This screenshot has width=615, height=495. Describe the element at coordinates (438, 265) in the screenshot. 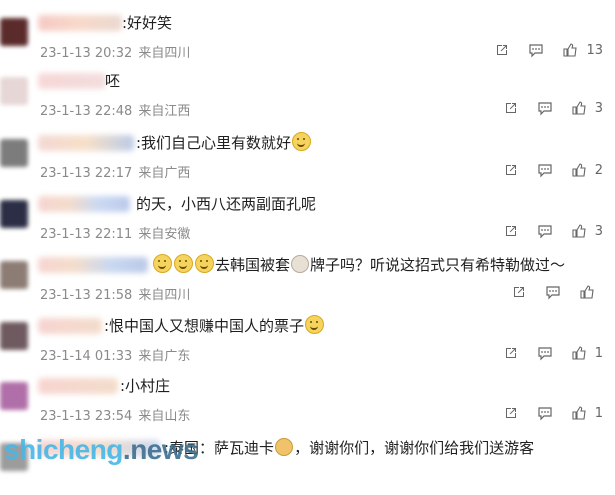

I see `comment-text-part2: 牌子吗？听说这招式只有希特勒做过～` at that location.